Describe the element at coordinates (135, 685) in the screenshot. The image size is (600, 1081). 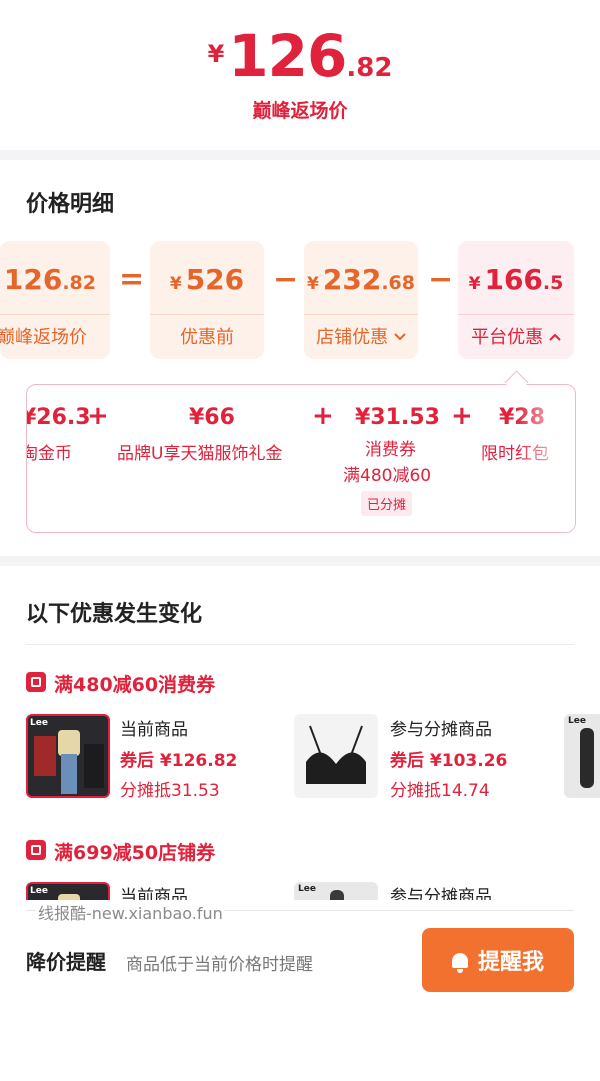
I see `coupon-title: 满480减60消费券` at that location.